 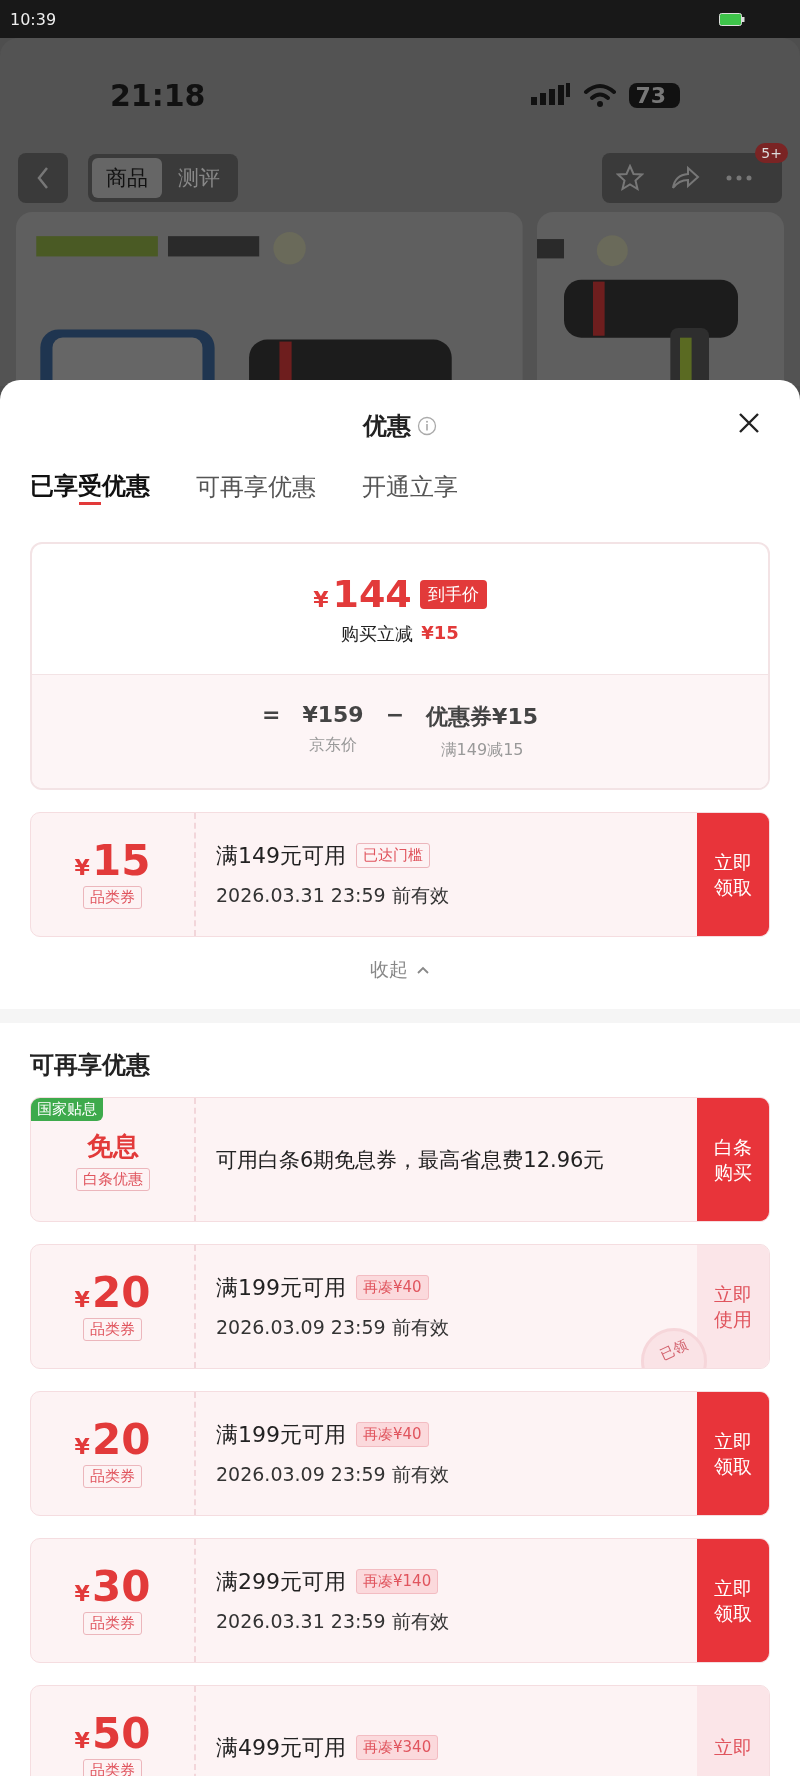 I want to click on price-term-label: 京东价, so click(x=333, y=745).